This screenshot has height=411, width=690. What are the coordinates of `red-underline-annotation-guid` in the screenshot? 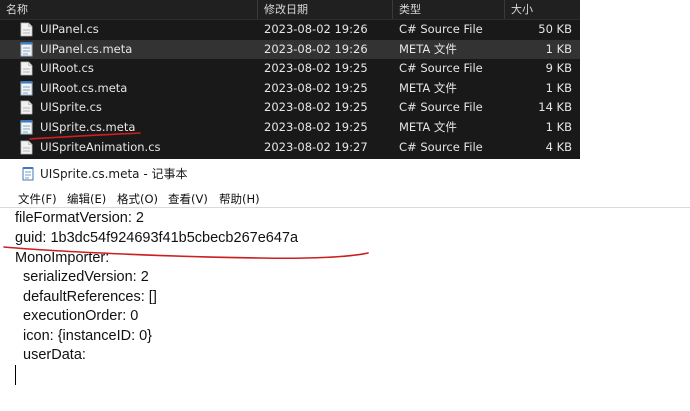 It's located at (186, 253).